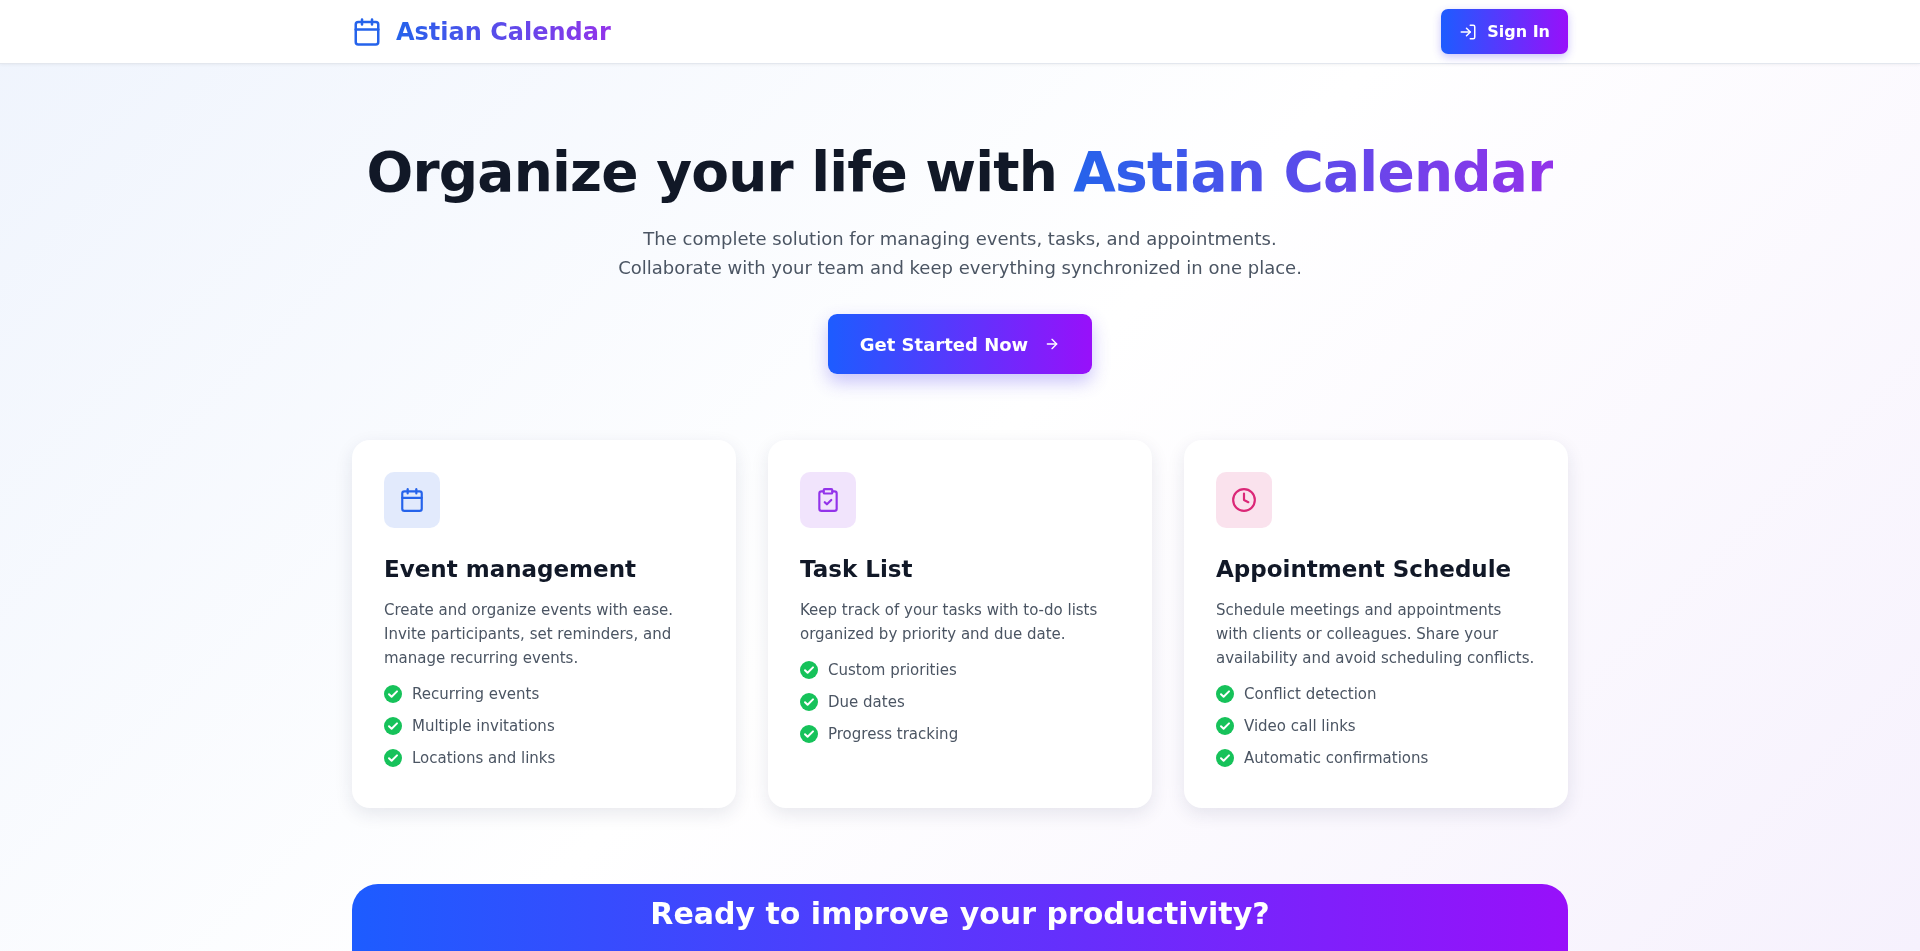  What do you see at coordinates (1310, 694) in the screenshot?
I see `feature-point: Conflict detection` at bounding box center [1310, 694].